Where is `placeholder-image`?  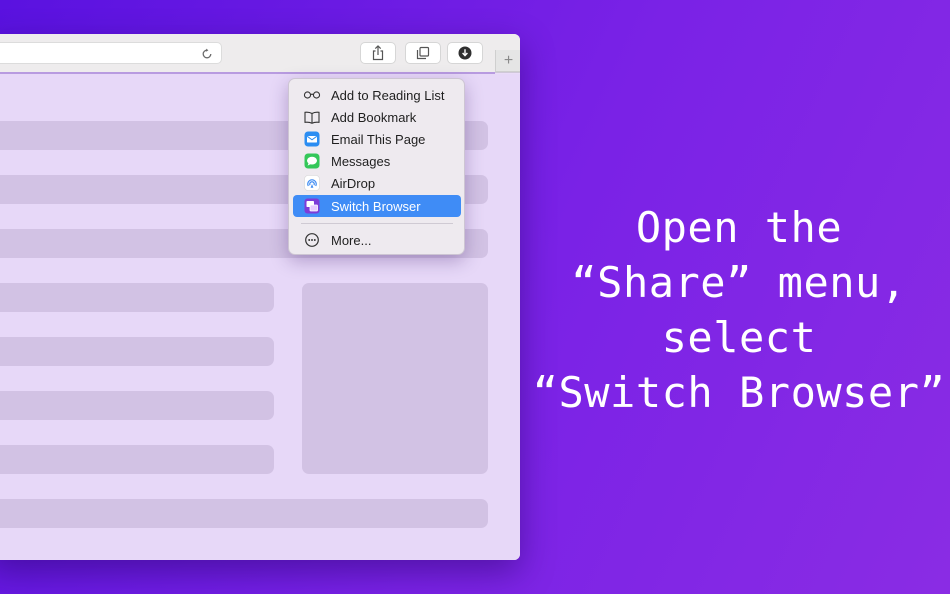 placeholder-image is located at coordinates (395, 378).